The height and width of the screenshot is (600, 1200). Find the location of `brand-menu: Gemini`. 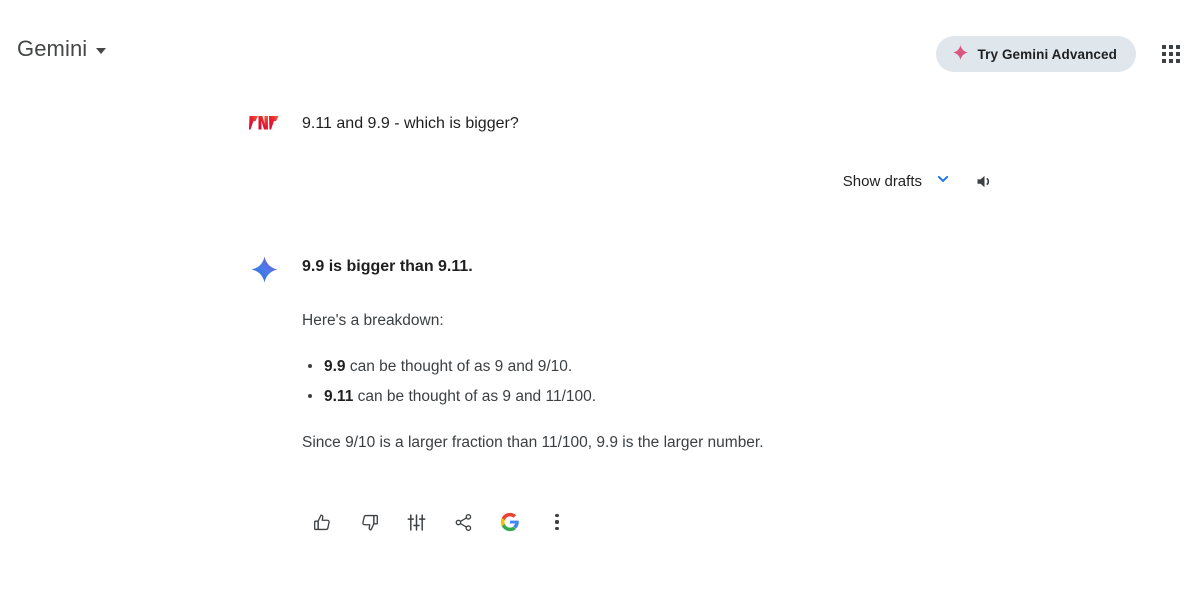

brand-menu: Gemini is located at coordinates (62, 48).